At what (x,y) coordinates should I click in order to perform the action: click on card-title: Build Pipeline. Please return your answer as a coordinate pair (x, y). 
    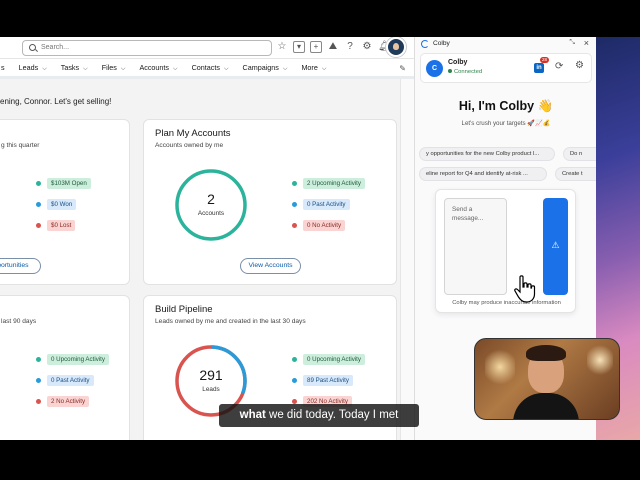
    Looking at the image, I should click on (184, 309).